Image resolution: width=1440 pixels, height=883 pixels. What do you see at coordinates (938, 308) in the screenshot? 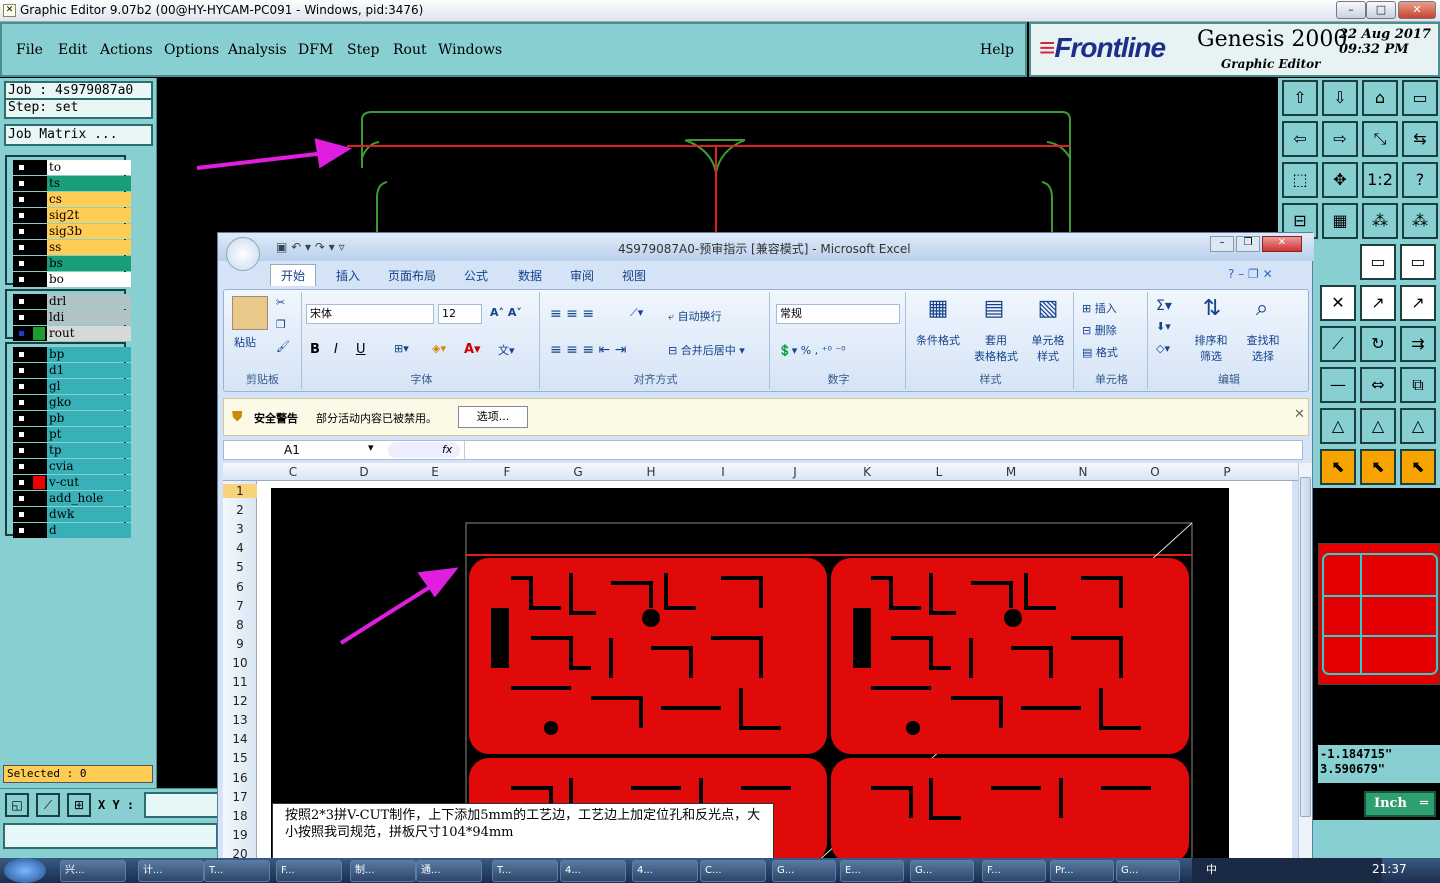
I see `conditional-format-icon: ▦` at bounding box center [938, 308].